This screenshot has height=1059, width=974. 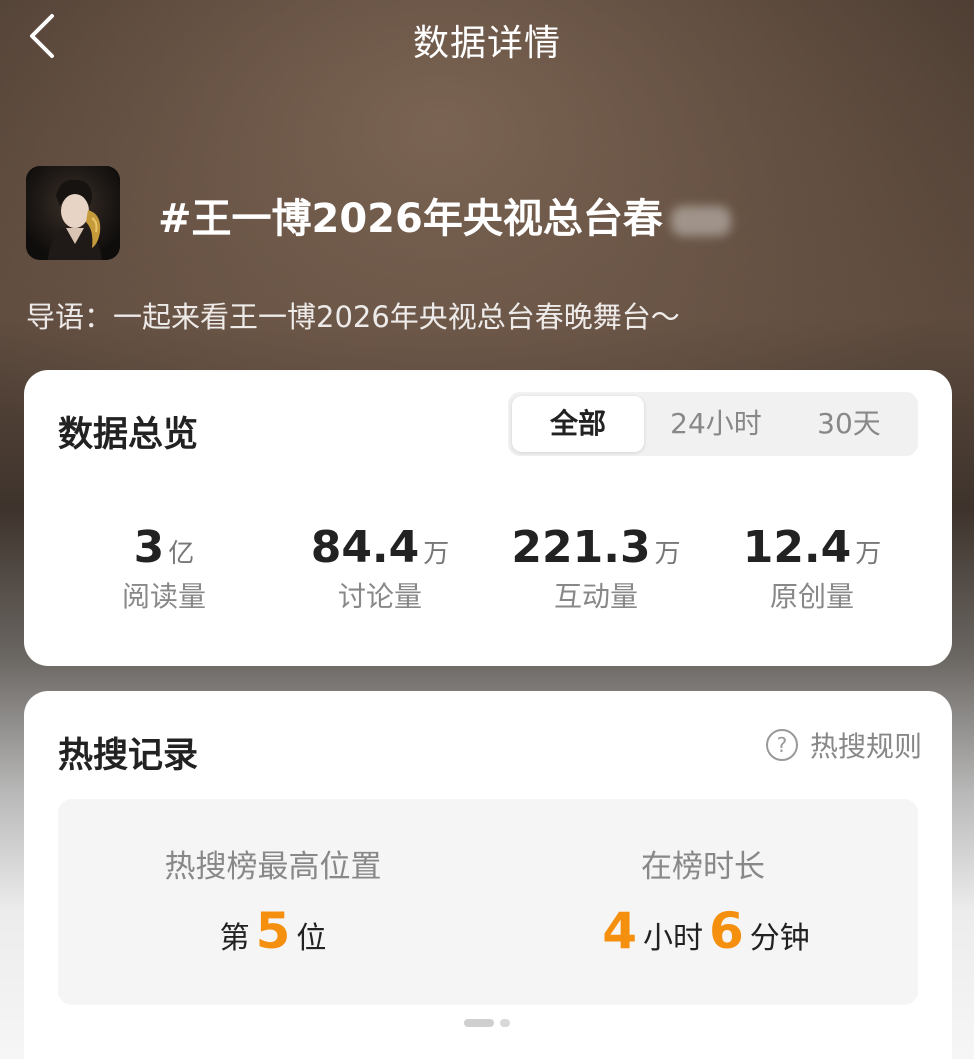 What do you see at coordinates (234, 938) in the screenshot?
I see `peak-prefix: 第` at bounding box center [234, 938].